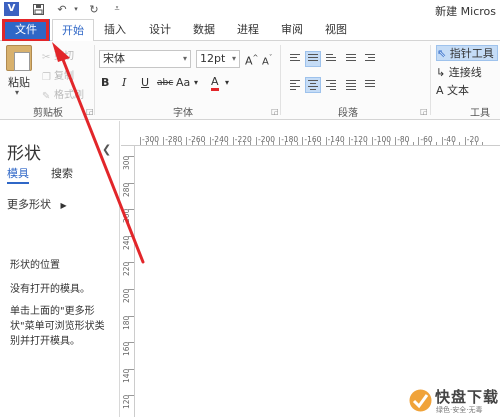 This screenshot has width=500, height=417. Describe the element at coordinates (45, 341) in the screenshot. I see `hint-line-3: 别并打开模具。` at that location.